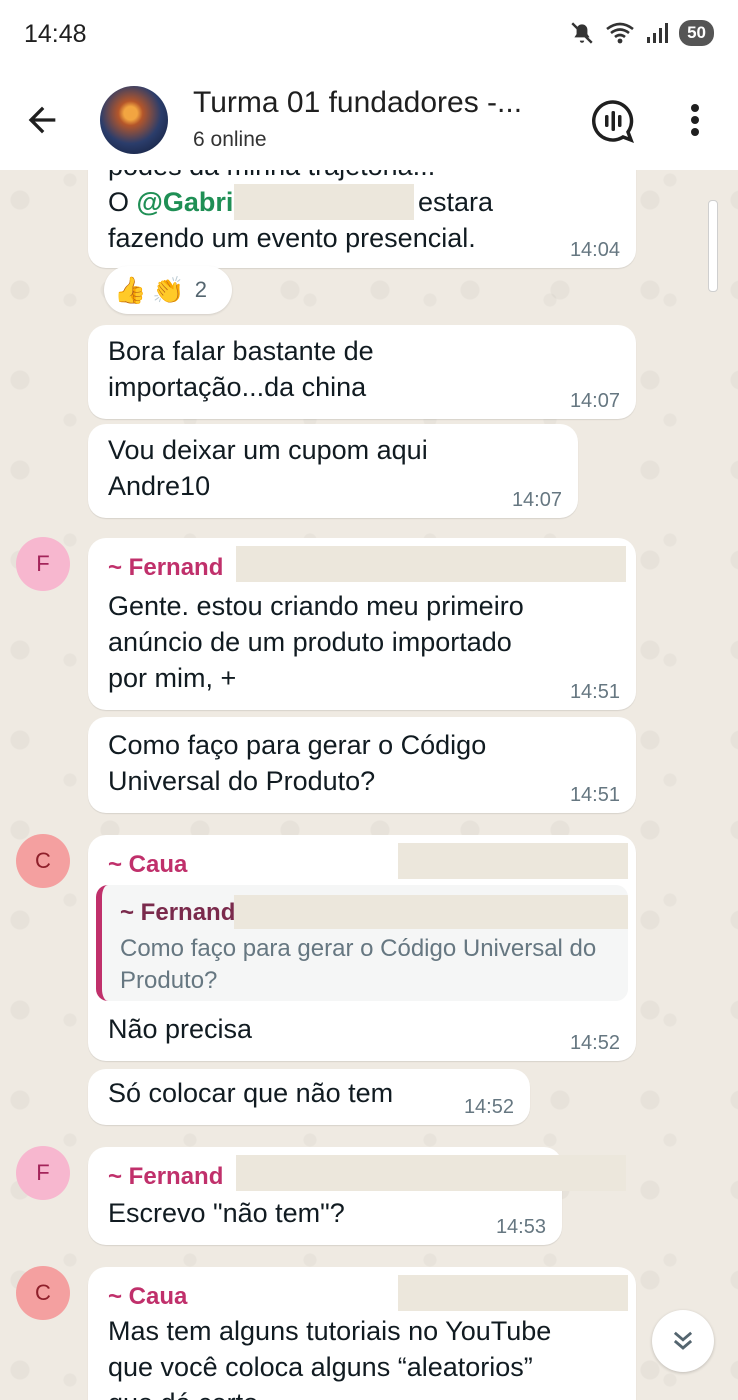 This screenshot has height=1400, width=738. I want to click on status-time: 14:48, so click(55, 34).